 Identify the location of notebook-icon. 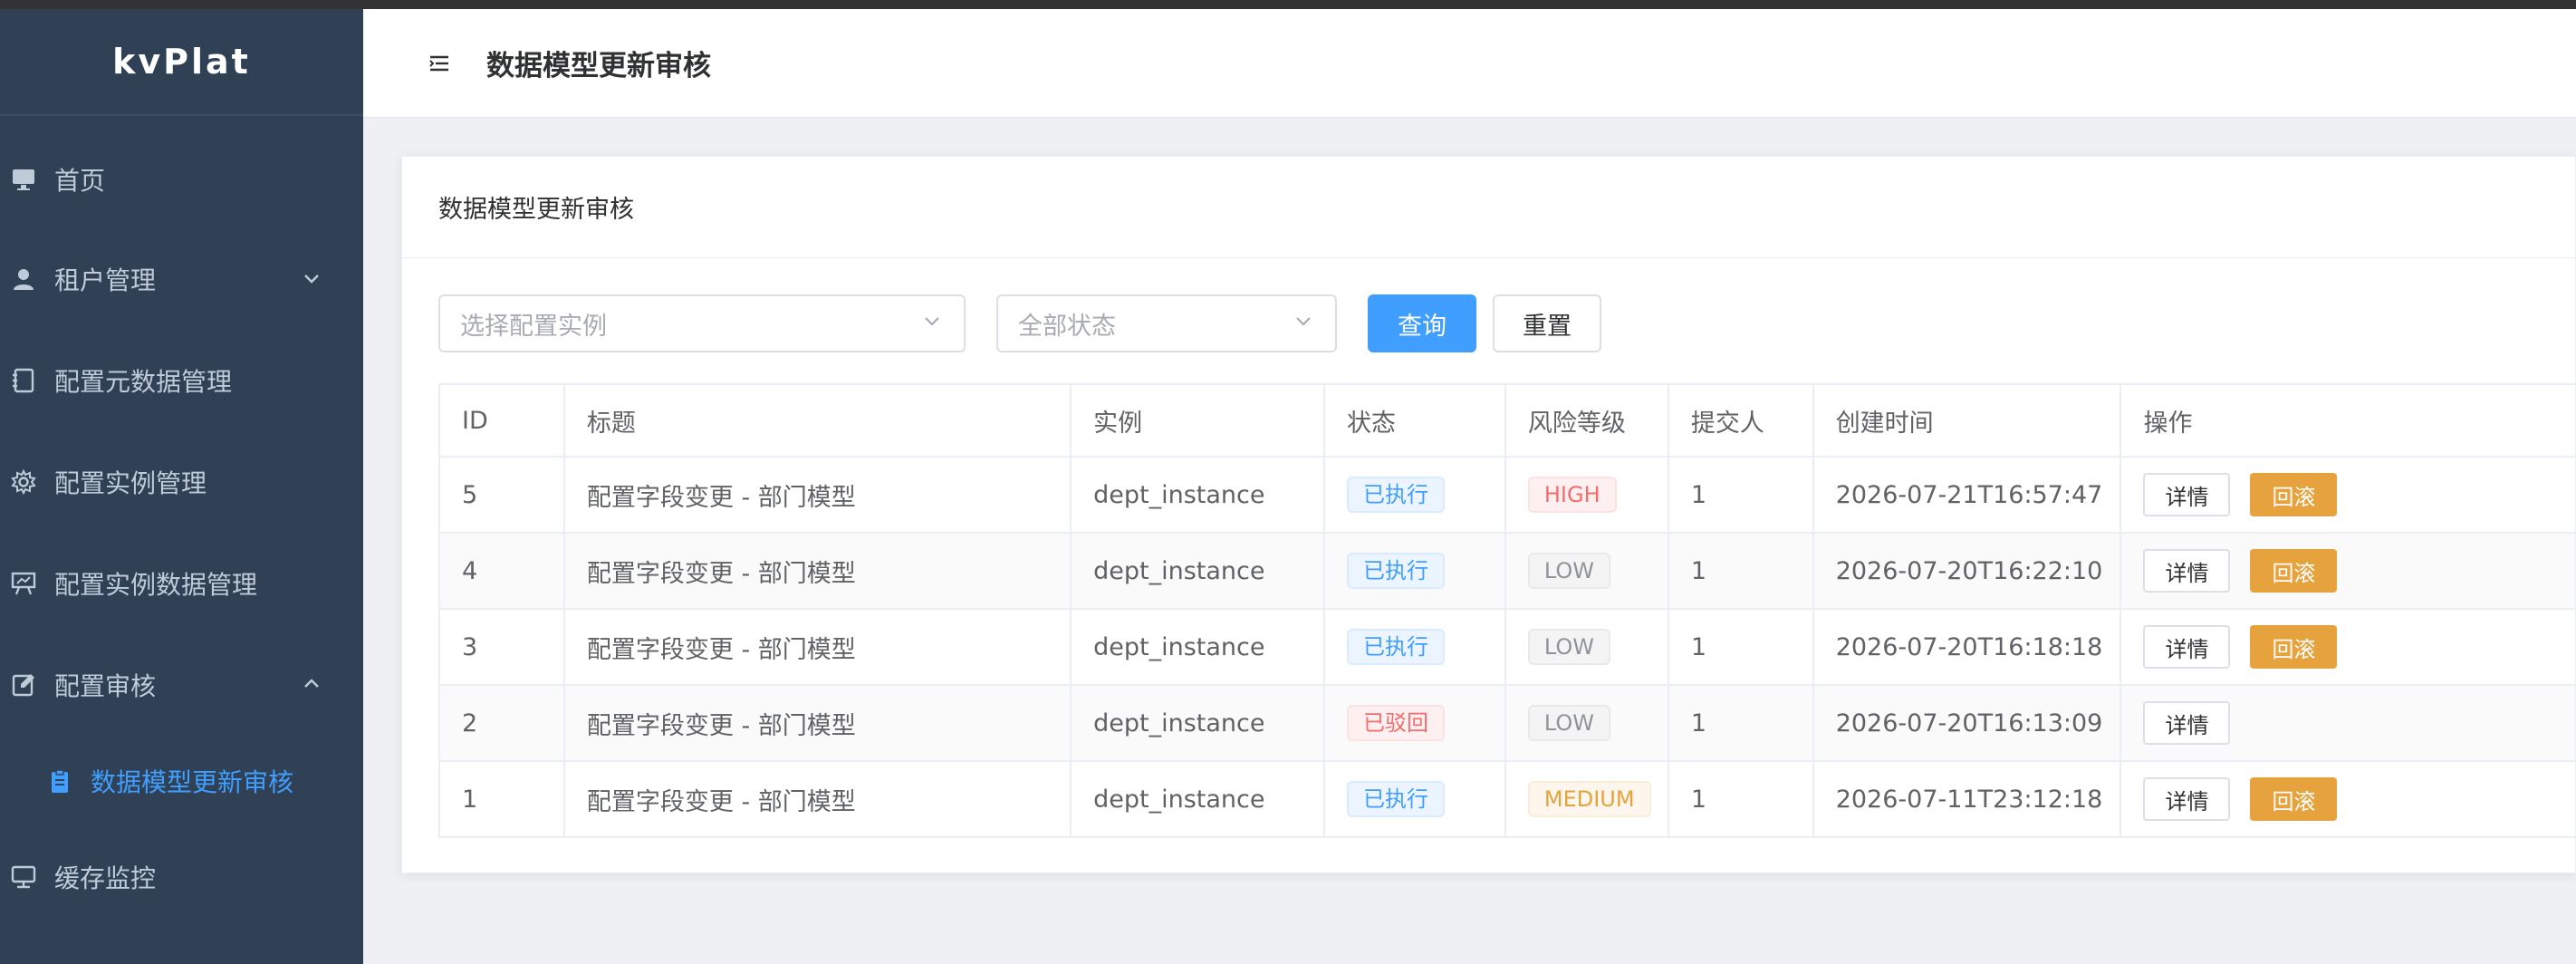
(23, 380).